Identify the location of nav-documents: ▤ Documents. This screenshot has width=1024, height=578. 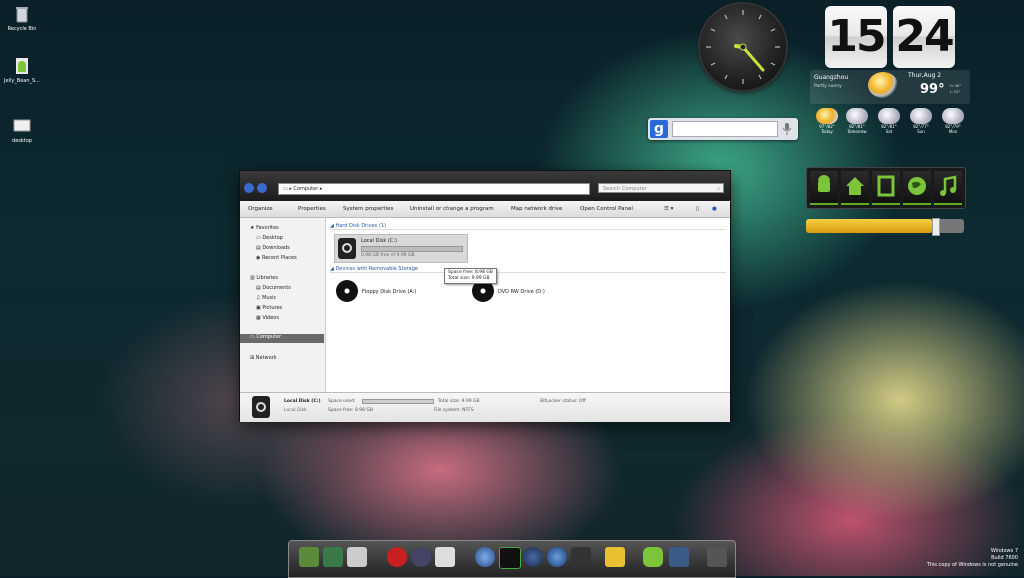
(273, 288).